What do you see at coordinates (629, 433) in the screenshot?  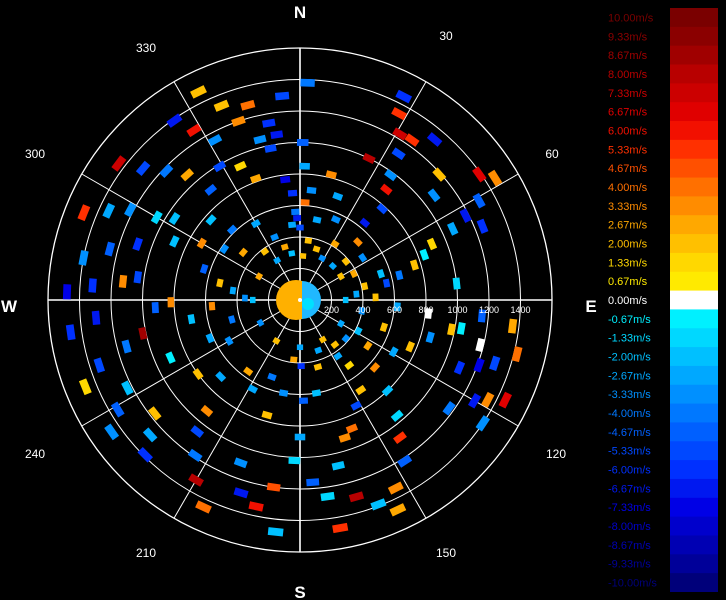 I see `color-scale-label: -4.67m/s` at bounding box center [629, 433].